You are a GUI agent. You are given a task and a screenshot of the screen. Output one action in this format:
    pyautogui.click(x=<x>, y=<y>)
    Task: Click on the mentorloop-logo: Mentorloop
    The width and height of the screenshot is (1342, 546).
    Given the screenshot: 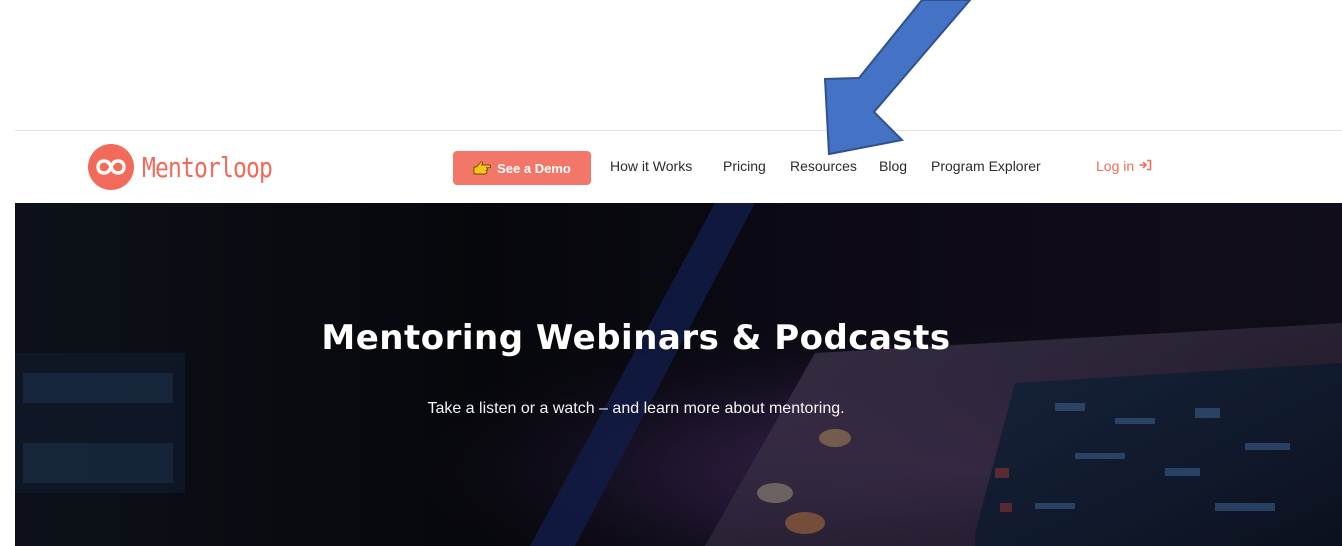 What is the action you would take?
    pyautogui.click(x=194, y=167)
    